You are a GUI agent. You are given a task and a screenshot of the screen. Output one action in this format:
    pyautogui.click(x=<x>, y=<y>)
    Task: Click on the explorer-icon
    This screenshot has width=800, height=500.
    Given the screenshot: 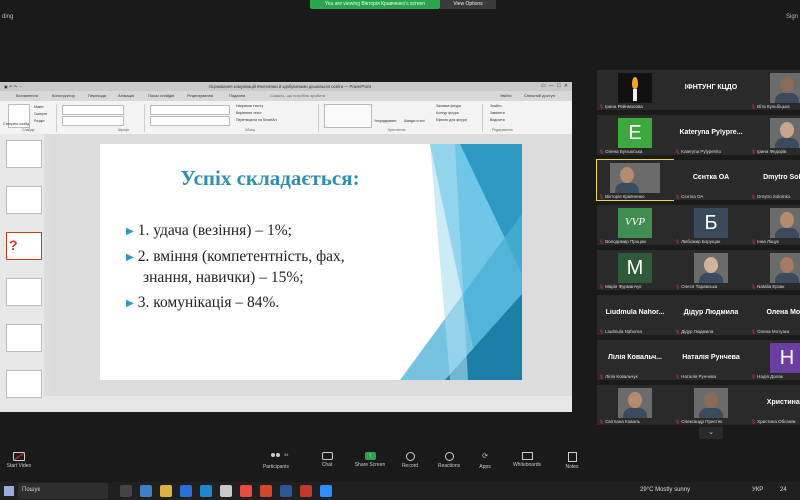 What is the action you would take?
    pyautogui.click(x=166, y=491)
    